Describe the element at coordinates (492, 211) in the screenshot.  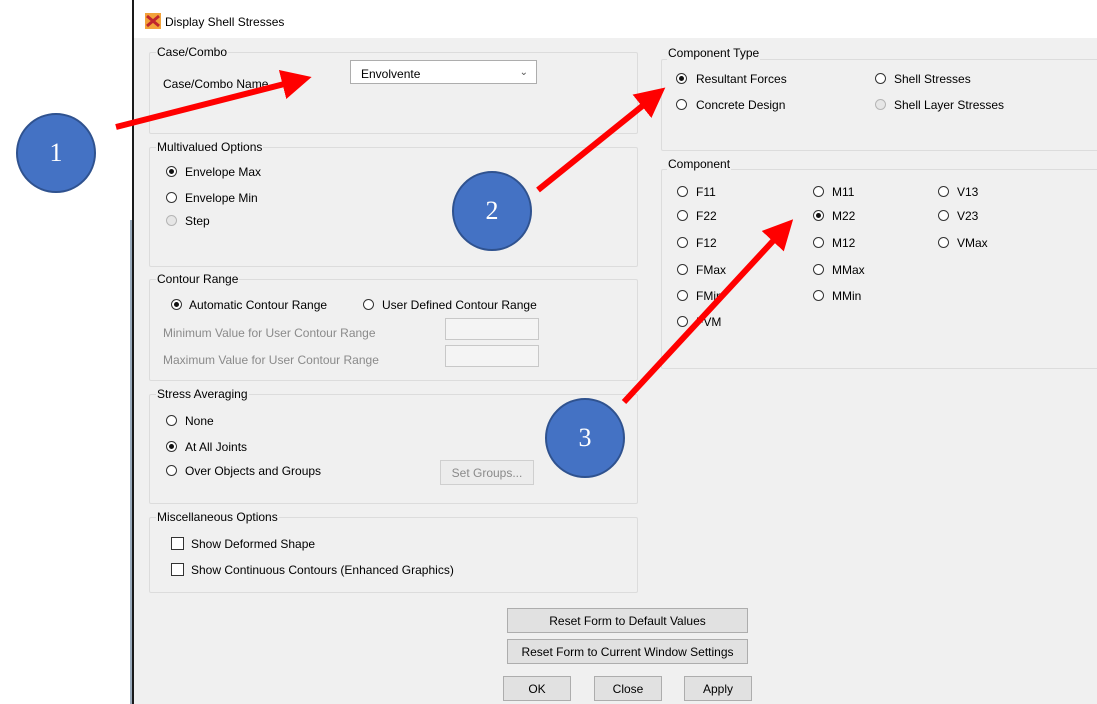
I see `annotation-marker-2: 2` at that location.